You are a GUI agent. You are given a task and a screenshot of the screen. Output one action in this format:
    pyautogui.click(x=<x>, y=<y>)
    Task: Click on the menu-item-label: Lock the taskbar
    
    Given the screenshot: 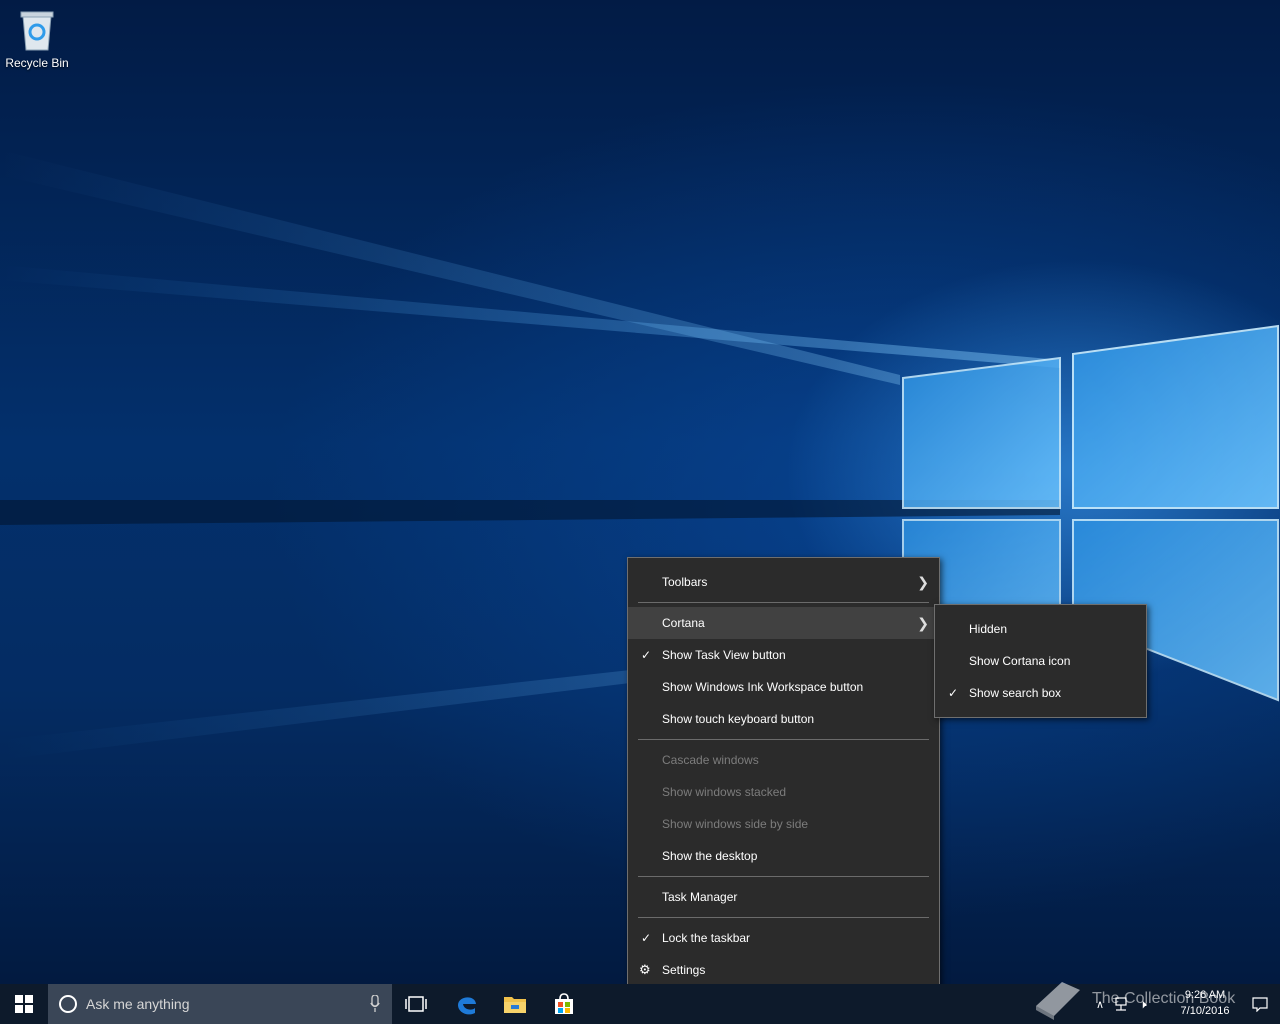 What is the action you would take?
    pyautogui.click(x=706, y=938)
    